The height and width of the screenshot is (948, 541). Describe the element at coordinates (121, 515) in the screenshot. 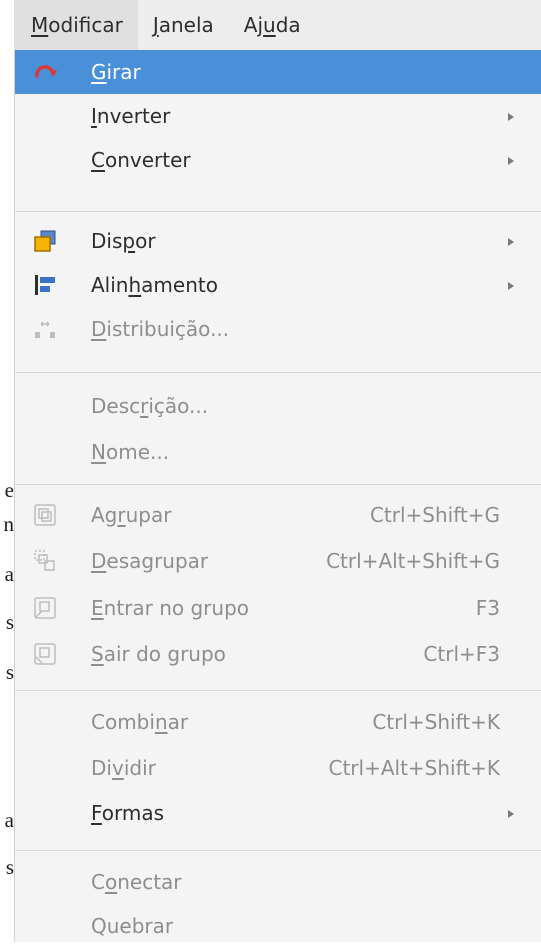

I see `label-mnemonic: r` at that location.